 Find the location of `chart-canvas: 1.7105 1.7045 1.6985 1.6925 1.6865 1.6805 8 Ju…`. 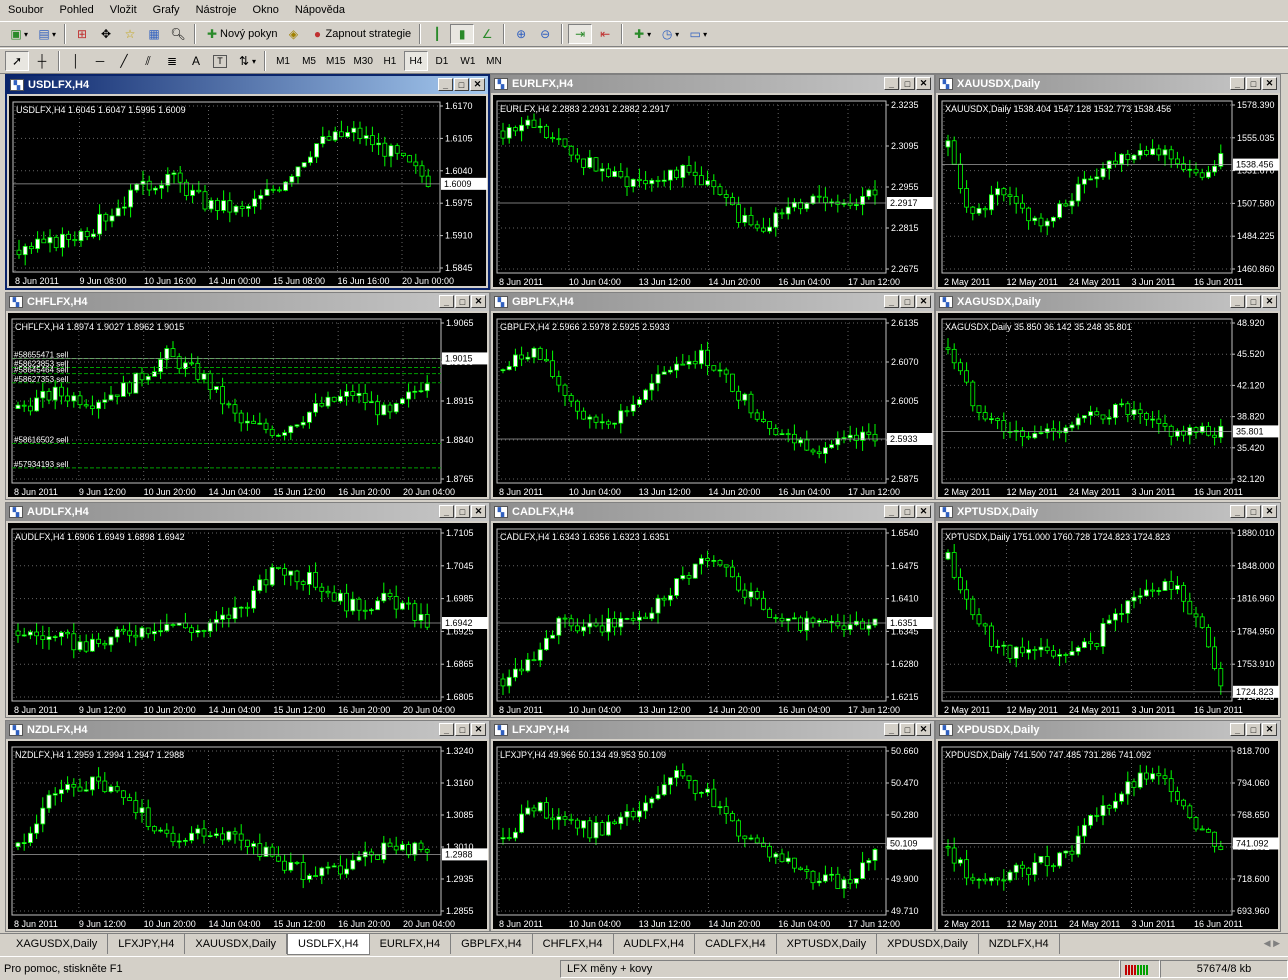

chart-canvas: 1.7105 1.7045 1.6985 1.6925 1.6865 1.6805 8 Ju… is located at coordinates (248, 619).